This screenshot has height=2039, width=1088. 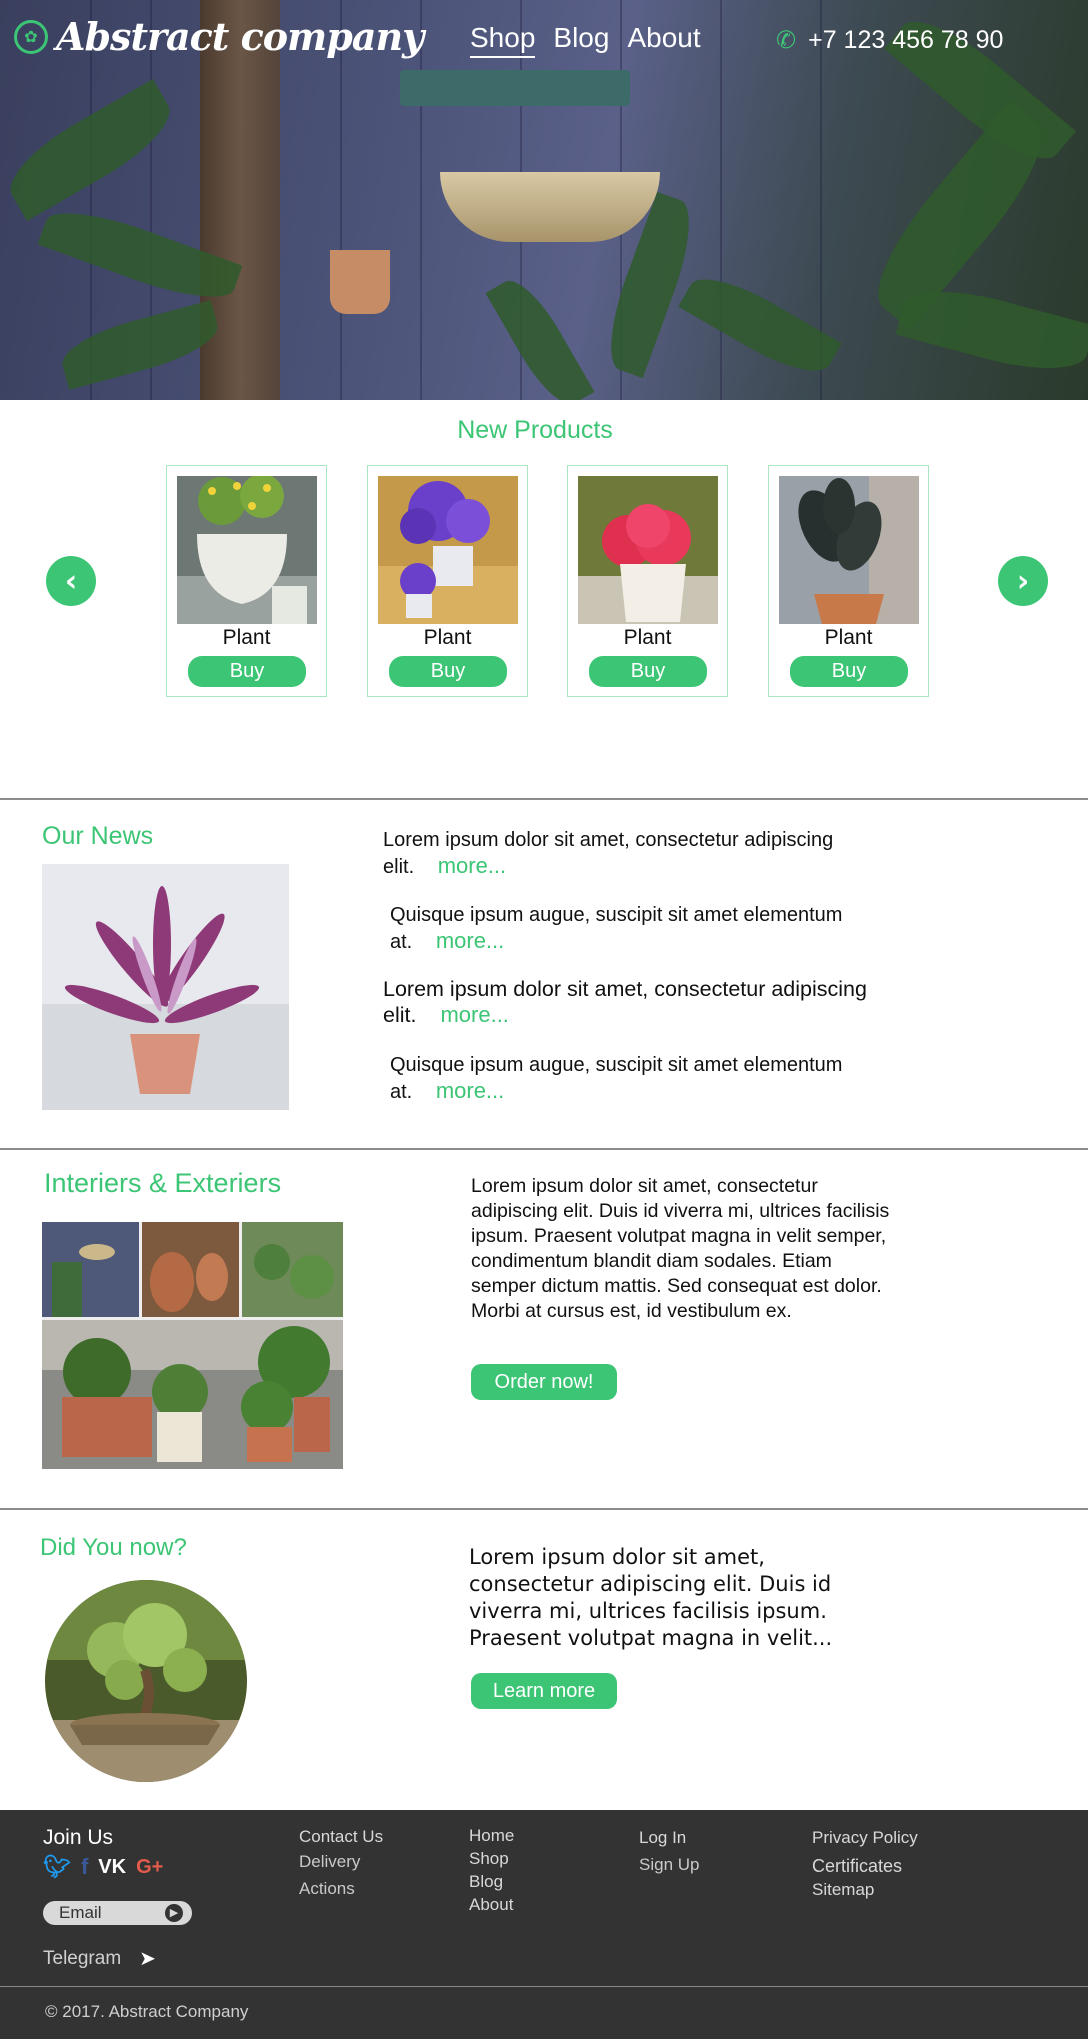 I want to click on footer-column-legal: Privacy Policy Certificates Sitemap, so click(x=865, y=1864).